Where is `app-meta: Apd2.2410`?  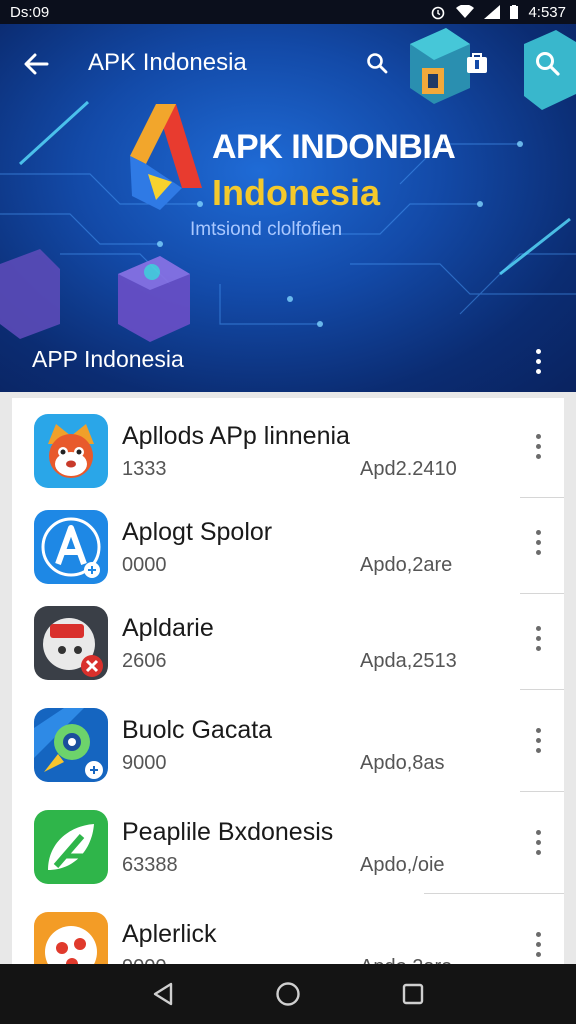 app-meta: Apd2.2410 is located at coordinates (408, 469).